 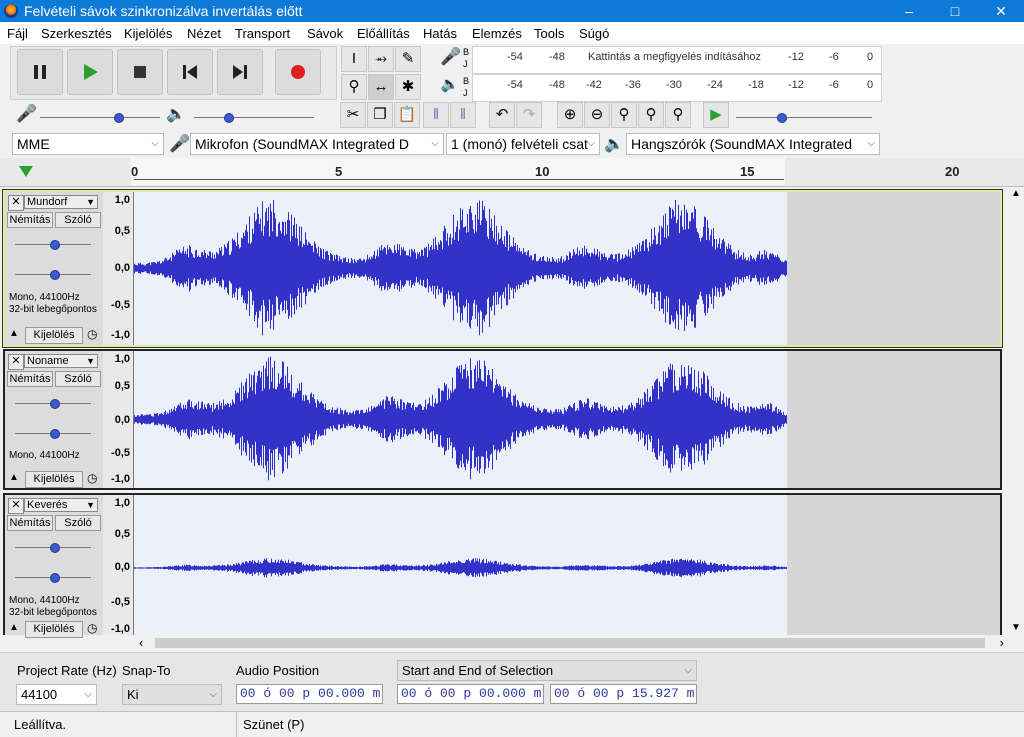 I want to click on scroll-up-icon: ▲, so click(x=1016, y=193).